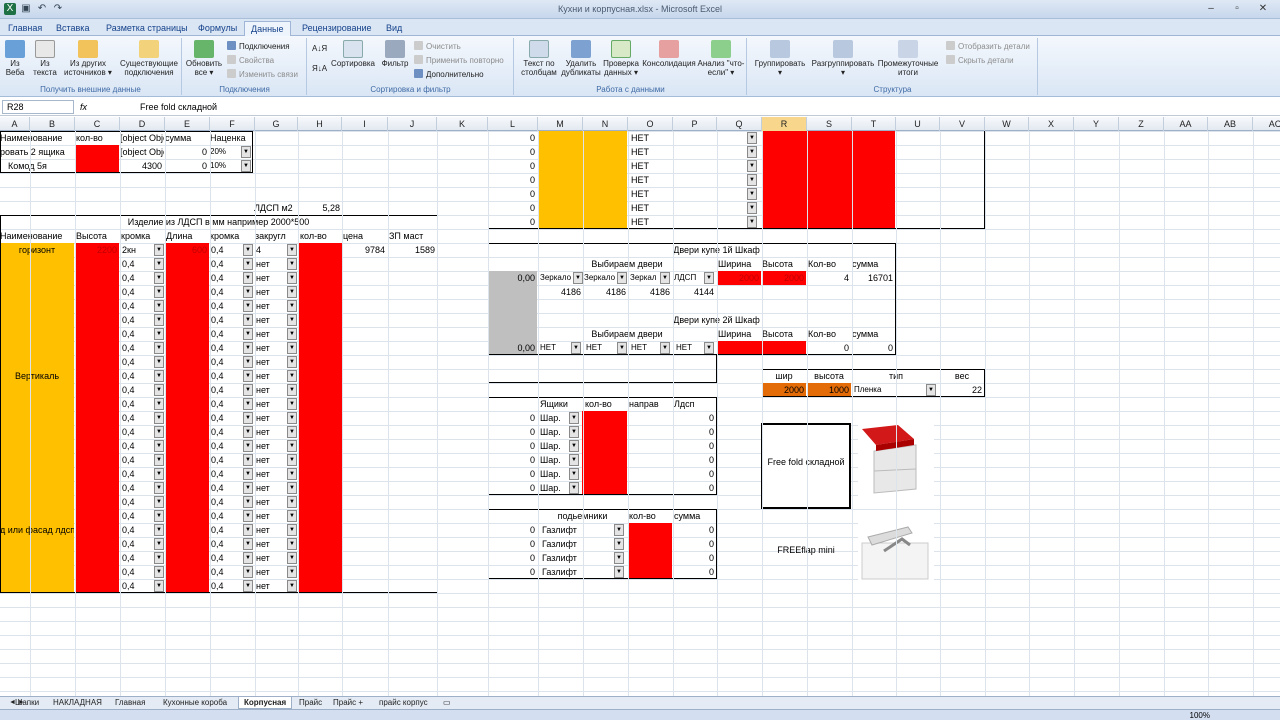 The width and height of the screenshot is (1280, 721). What do you see at coordinates (195, 703) in the screenshot?
I see `sheet-tab-korobka: Кухонные короба` at bounding box center [195, 703].